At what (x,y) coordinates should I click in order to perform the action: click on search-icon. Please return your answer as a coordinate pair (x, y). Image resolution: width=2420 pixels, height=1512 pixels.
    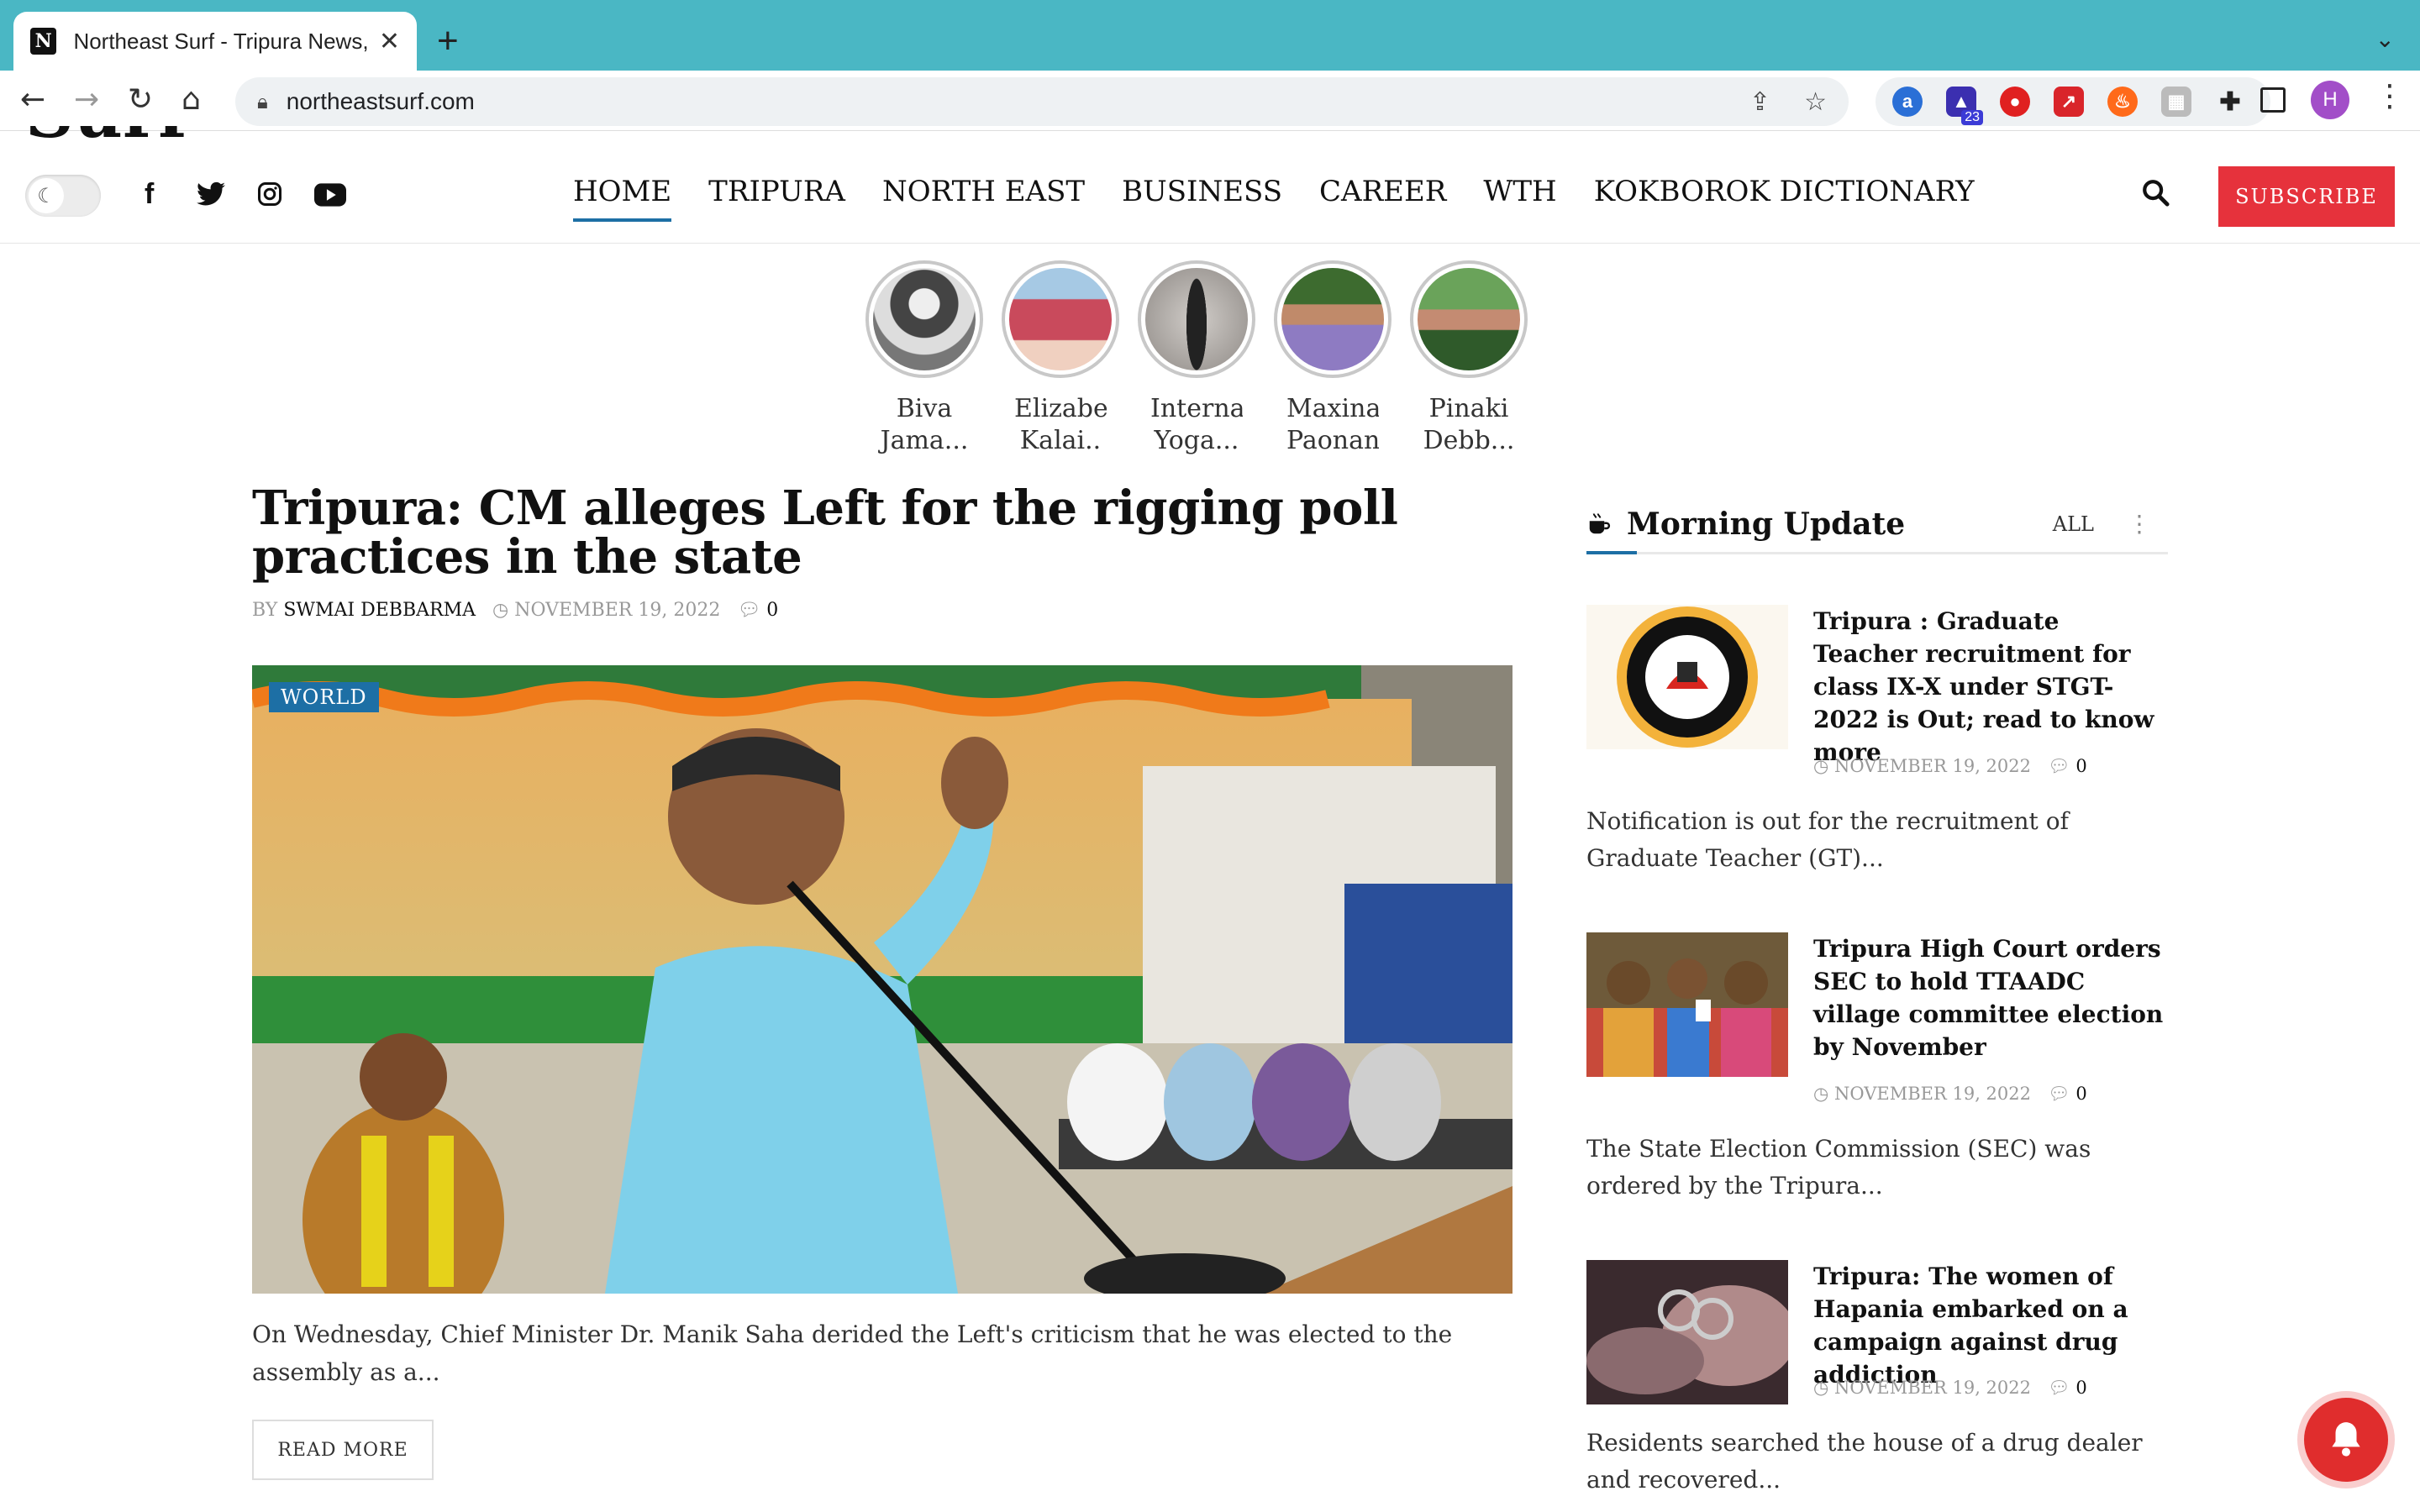
    Looking at the image, I should click on (2155, 192).